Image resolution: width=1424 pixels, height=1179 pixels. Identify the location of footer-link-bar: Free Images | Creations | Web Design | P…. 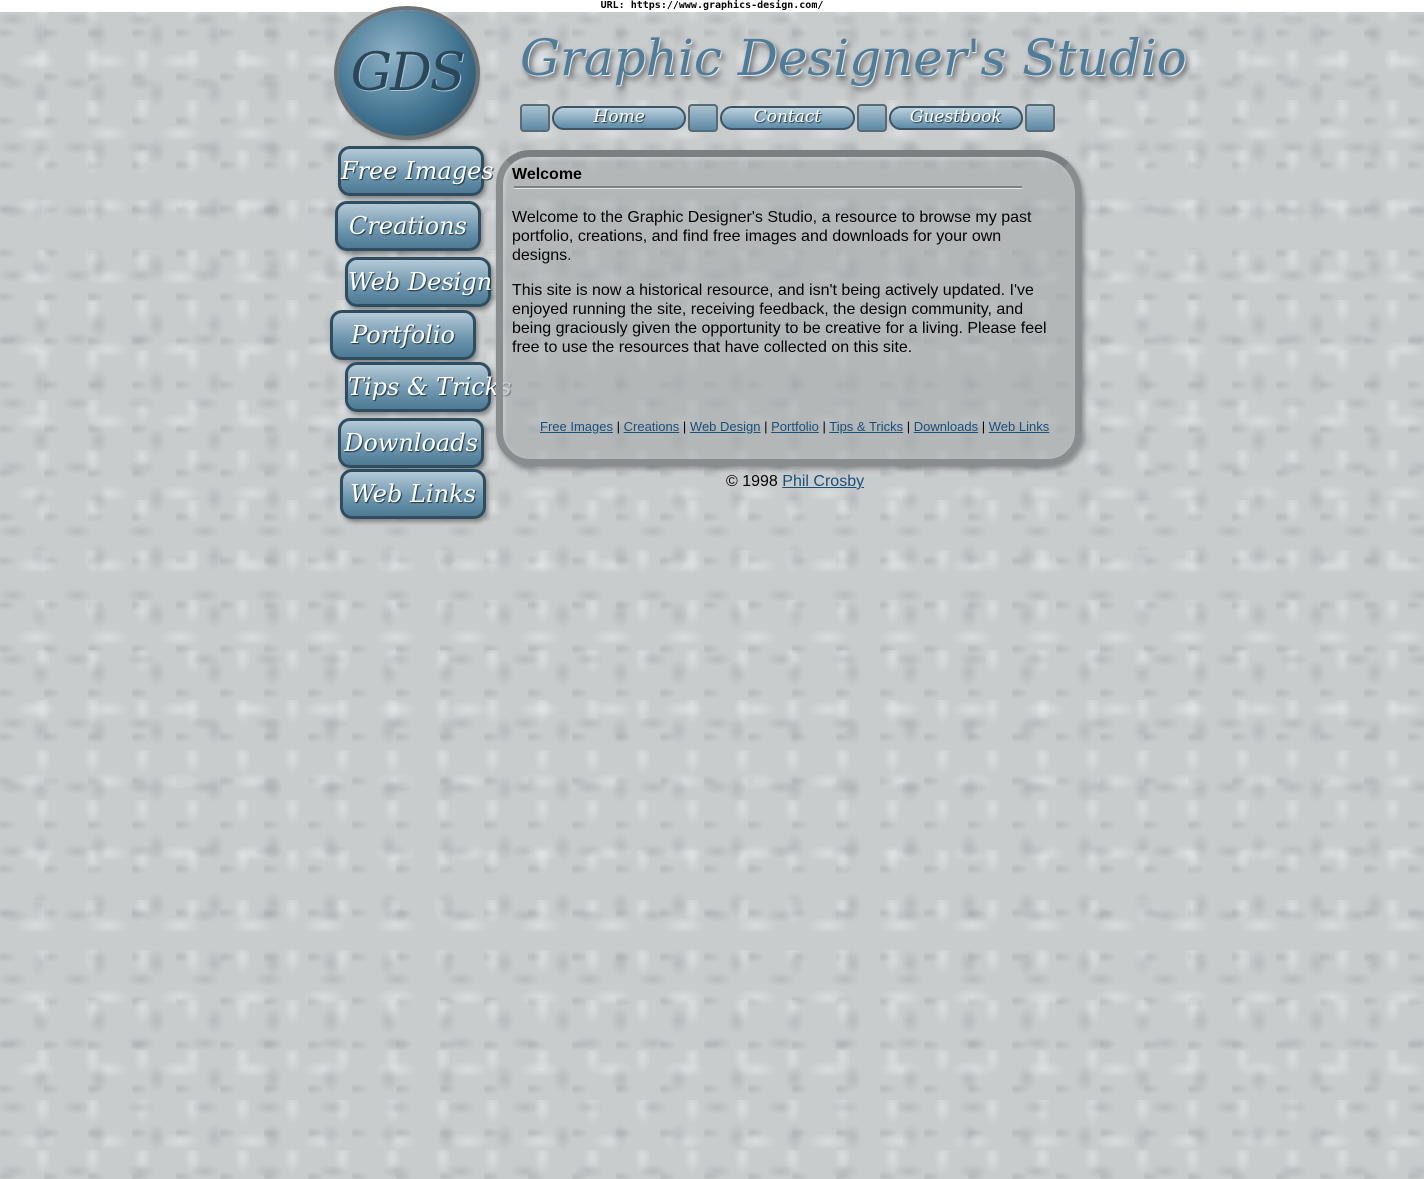
(794, 426).